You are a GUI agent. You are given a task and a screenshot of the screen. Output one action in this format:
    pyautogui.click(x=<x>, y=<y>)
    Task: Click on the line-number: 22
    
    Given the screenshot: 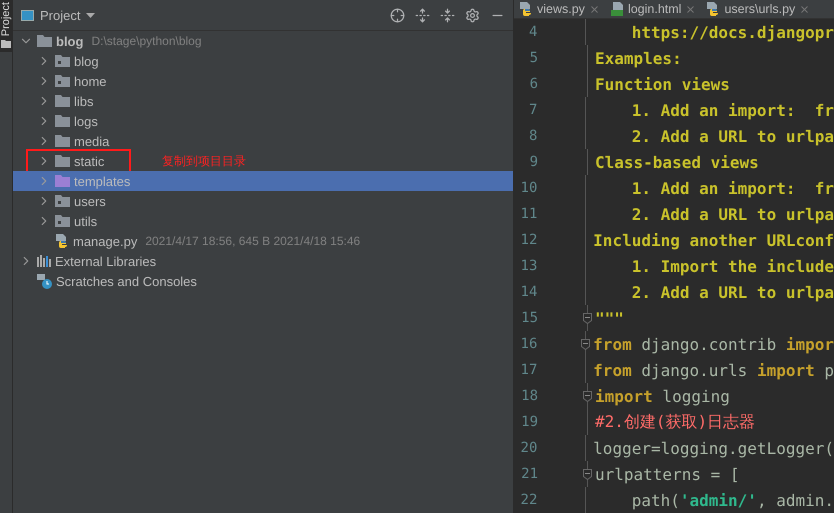 What is the action you would take?
    pyautogui.click(x=529, y=500)
    